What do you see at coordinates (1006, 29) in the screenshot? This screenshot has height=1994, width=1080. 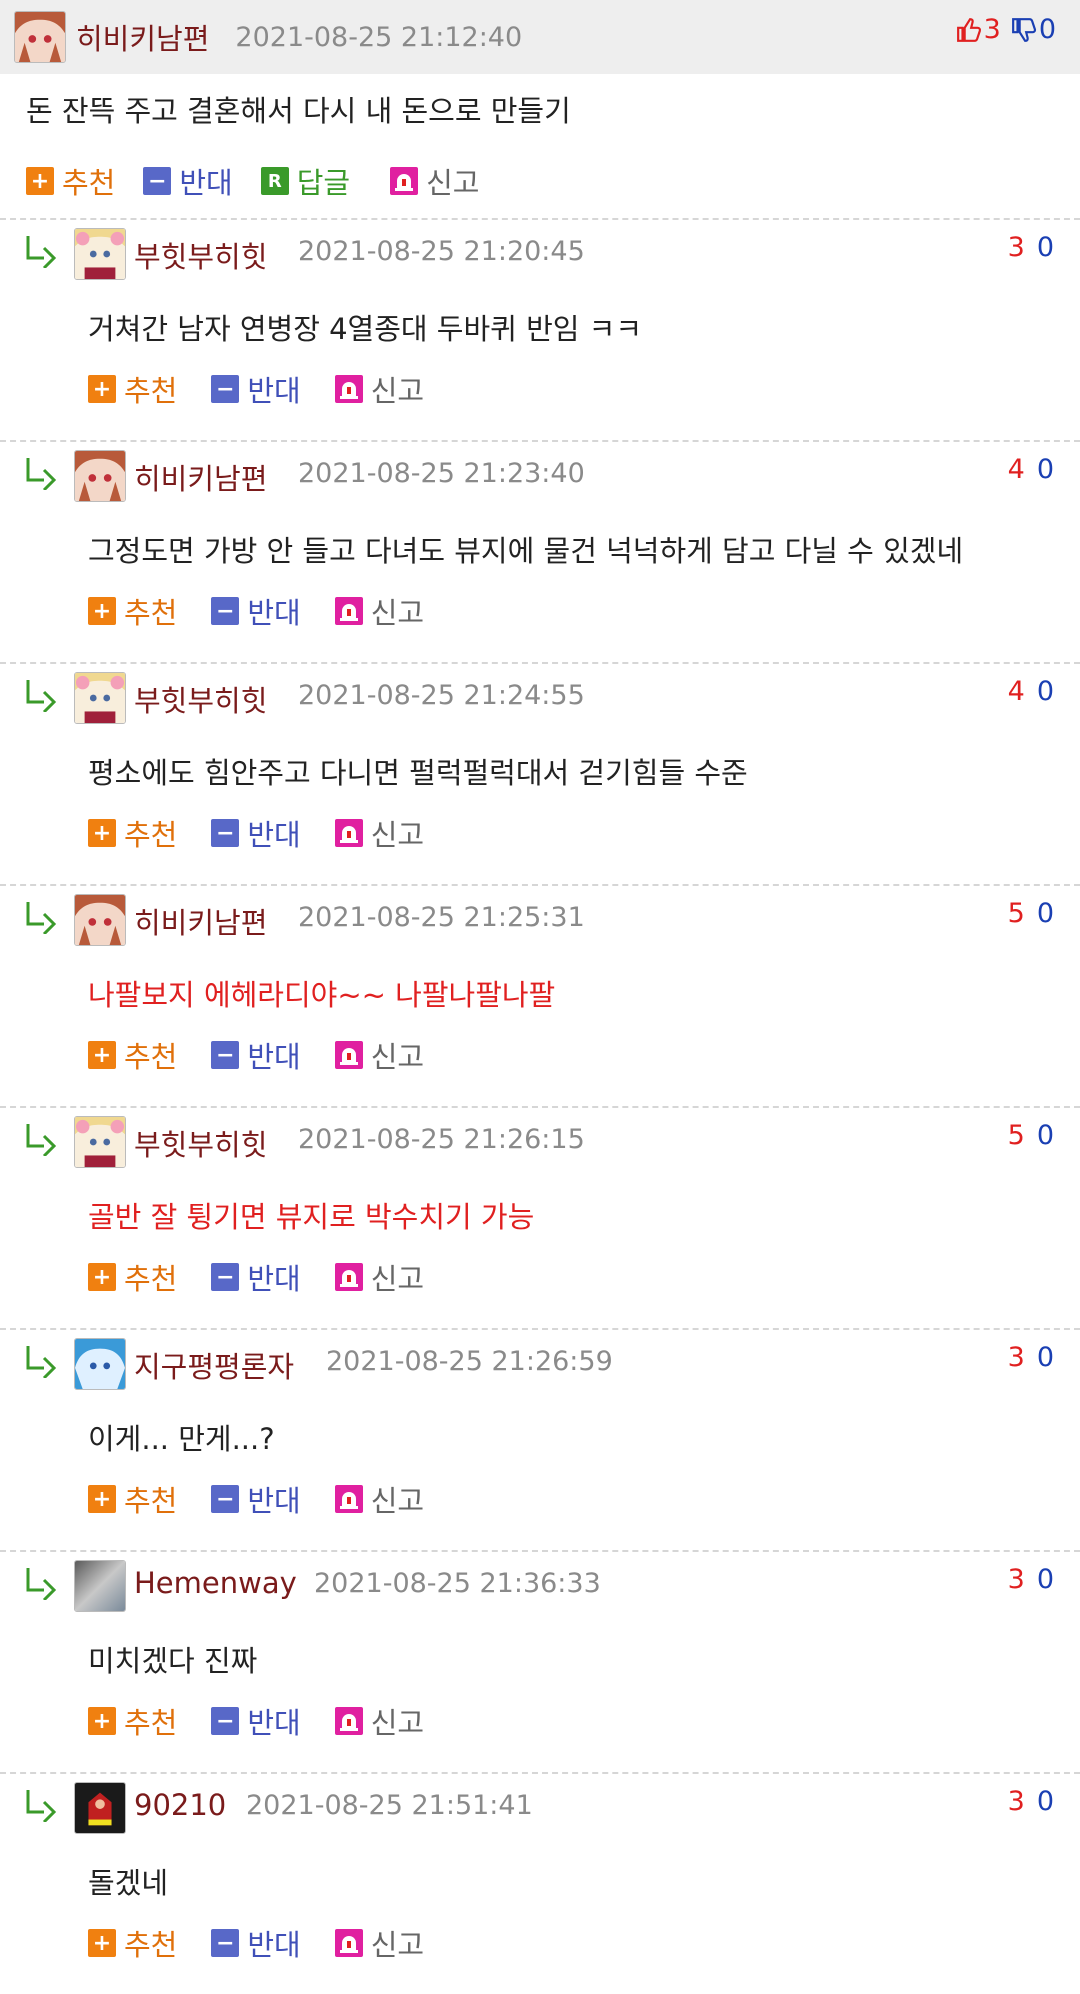 I see `vote-summary: 3 0` at bounding box center [1006, 29].